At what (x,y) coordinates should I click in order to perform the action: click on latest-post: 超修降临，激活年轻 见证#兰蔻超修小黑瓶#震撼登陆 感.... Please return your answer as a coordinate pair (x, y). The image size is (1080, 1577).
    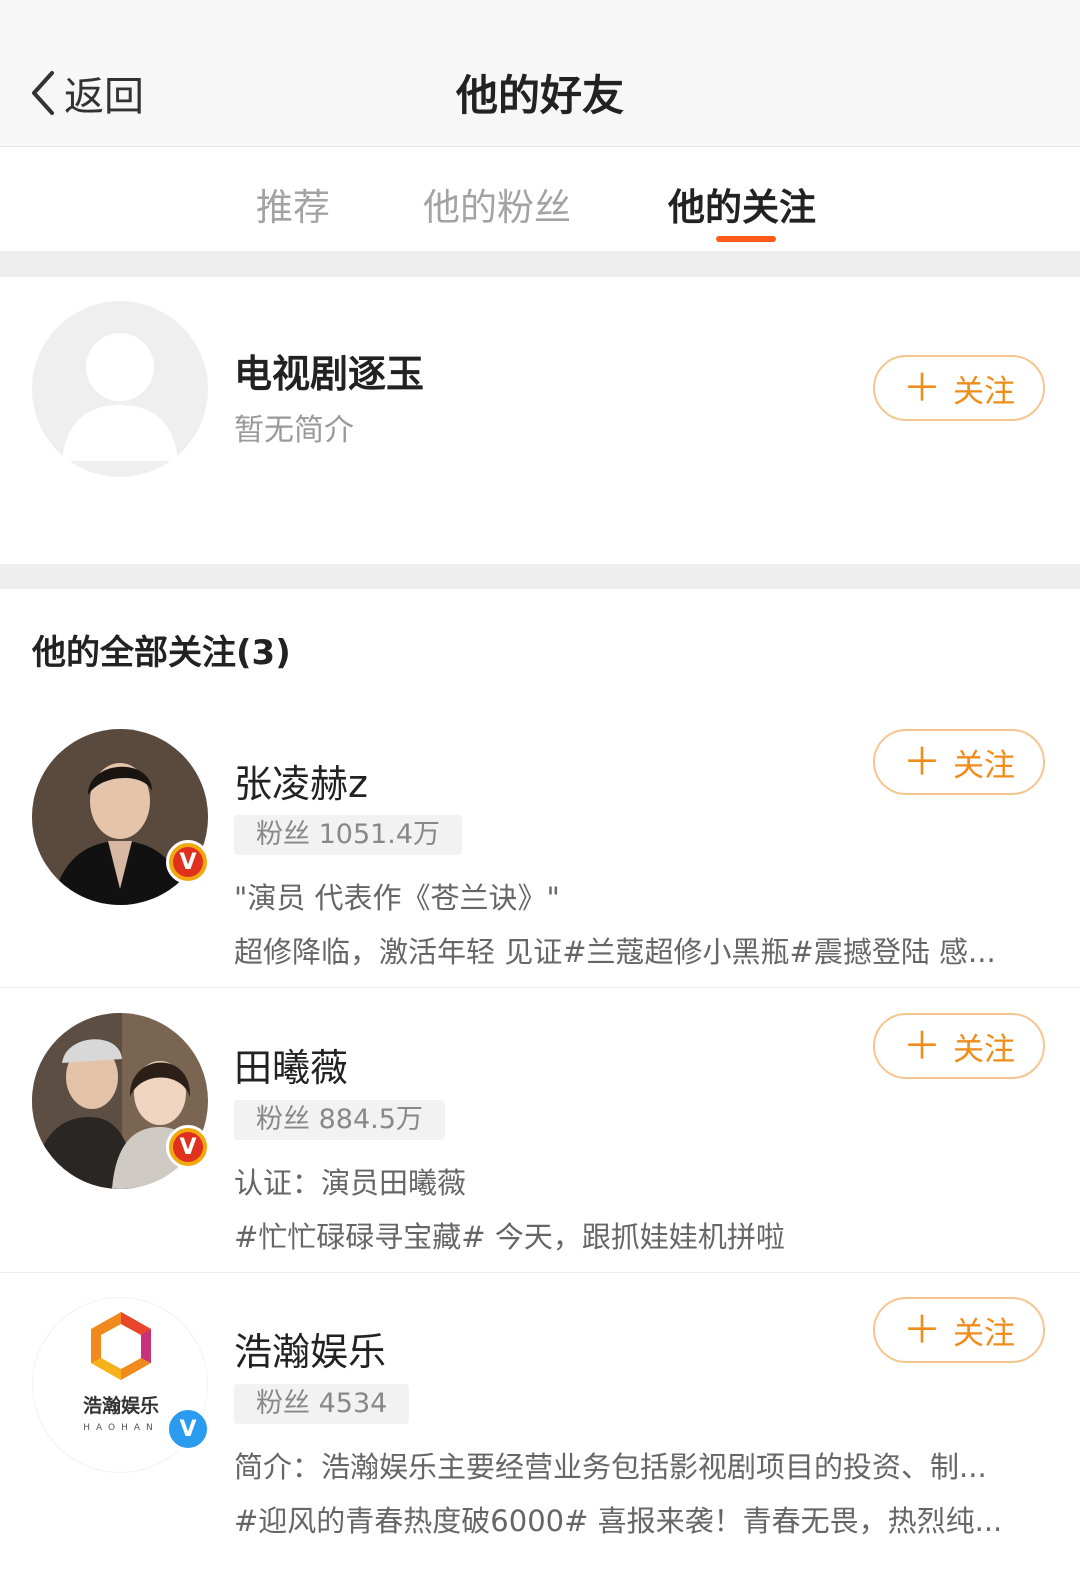
    Looking at the image, I should click on (615, 952).